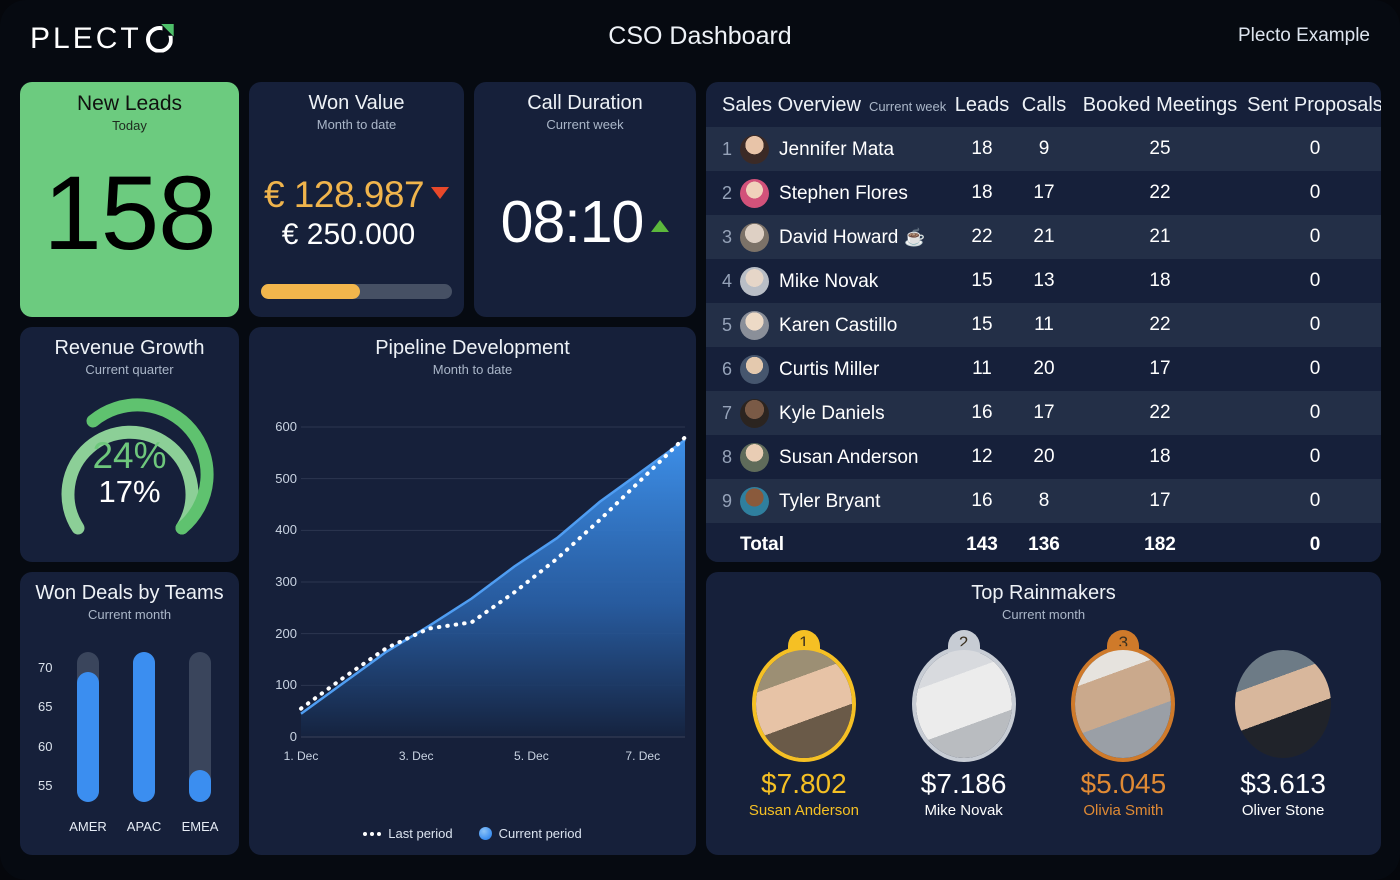 Image resolution: width=1400 pixels, height=880 pixels. I want to click on rainmaker-amount: $7.186, so click(963, 783).